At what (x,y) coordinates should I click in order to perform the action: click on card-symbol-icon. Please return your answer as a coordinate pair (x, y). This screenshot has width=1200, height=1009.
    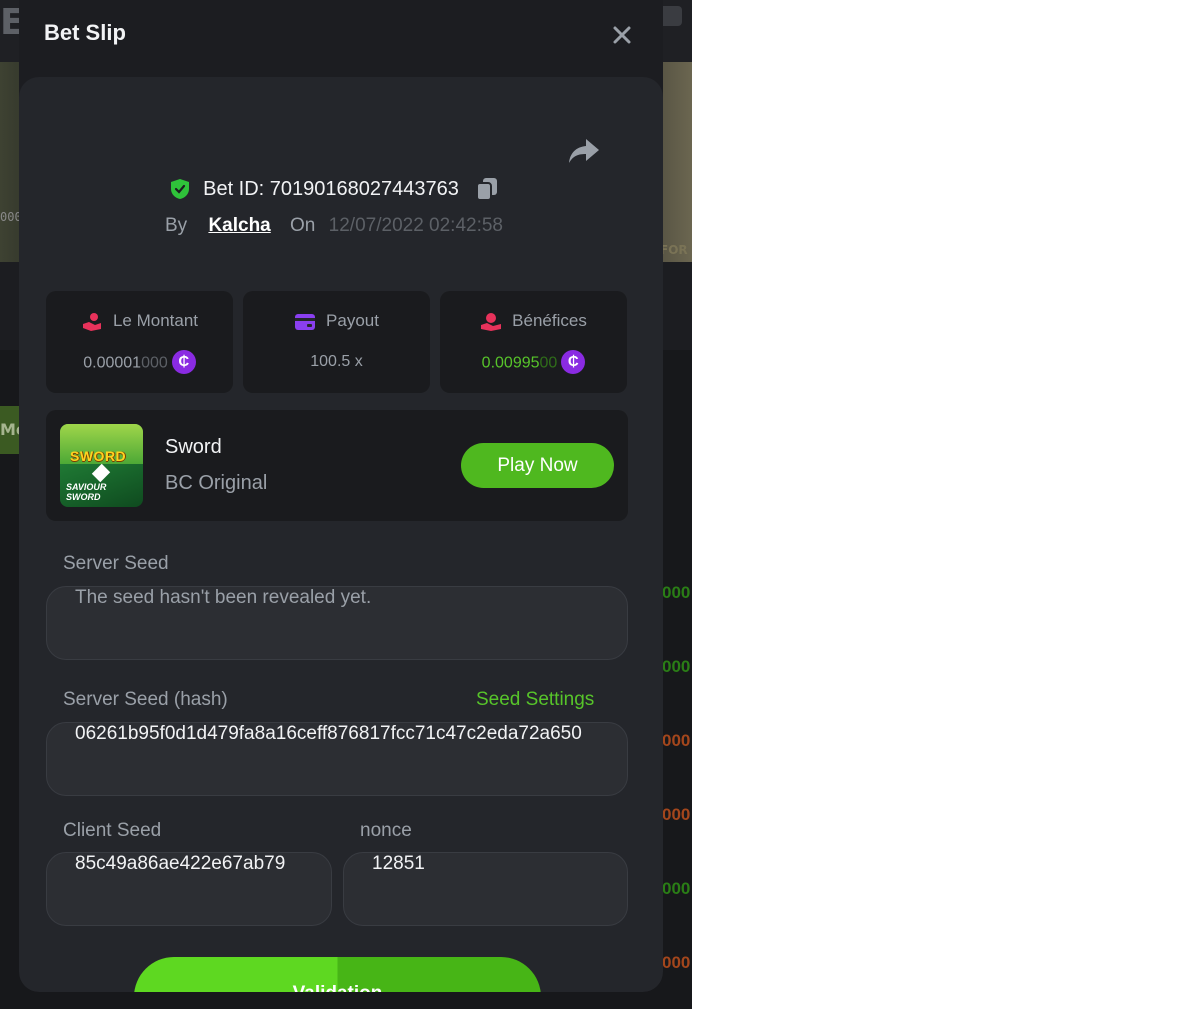
    Looking at the image, I should click on (101, 473).